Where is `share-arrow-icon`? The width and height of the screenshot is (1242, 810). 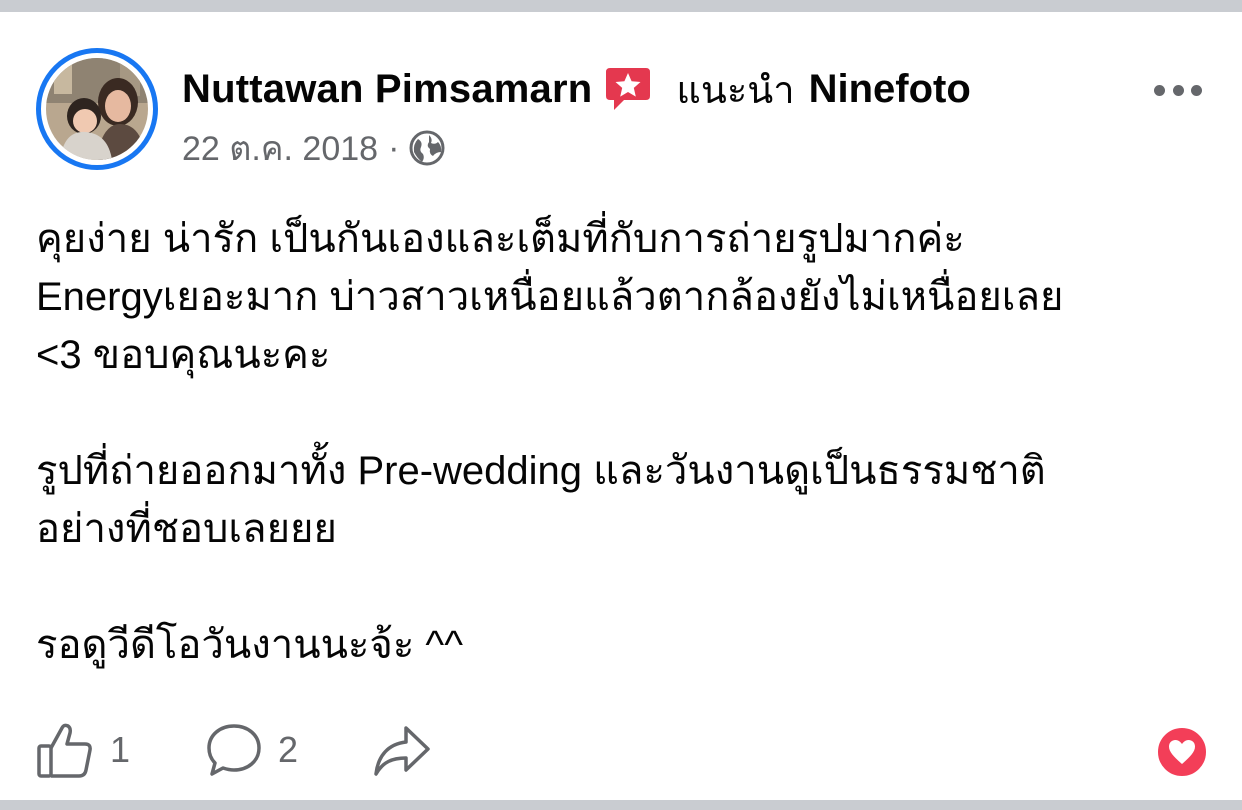
share-arrow-icon is located at coordinates (402, 750).